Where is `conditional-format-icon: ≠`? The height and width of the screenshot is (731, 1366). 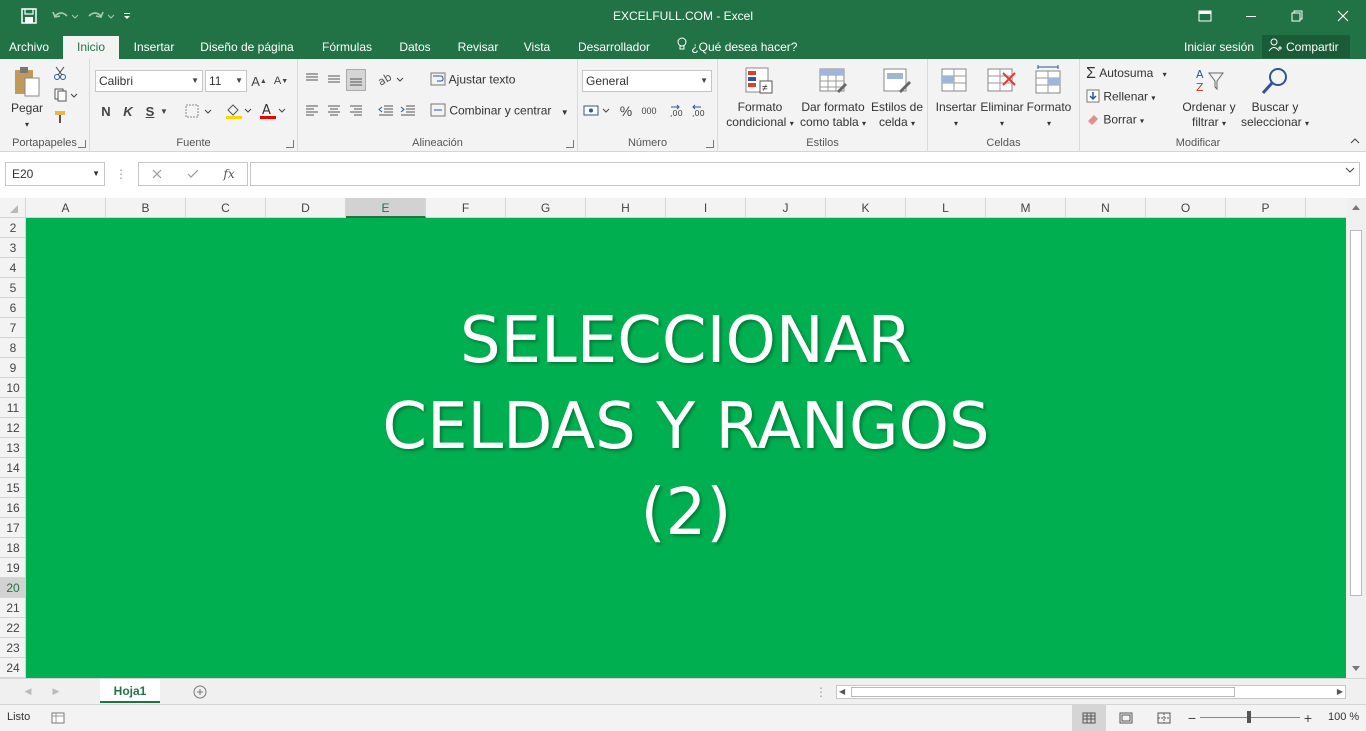
conditional-format-icon: ≠ is located at coordinates (759, 81).